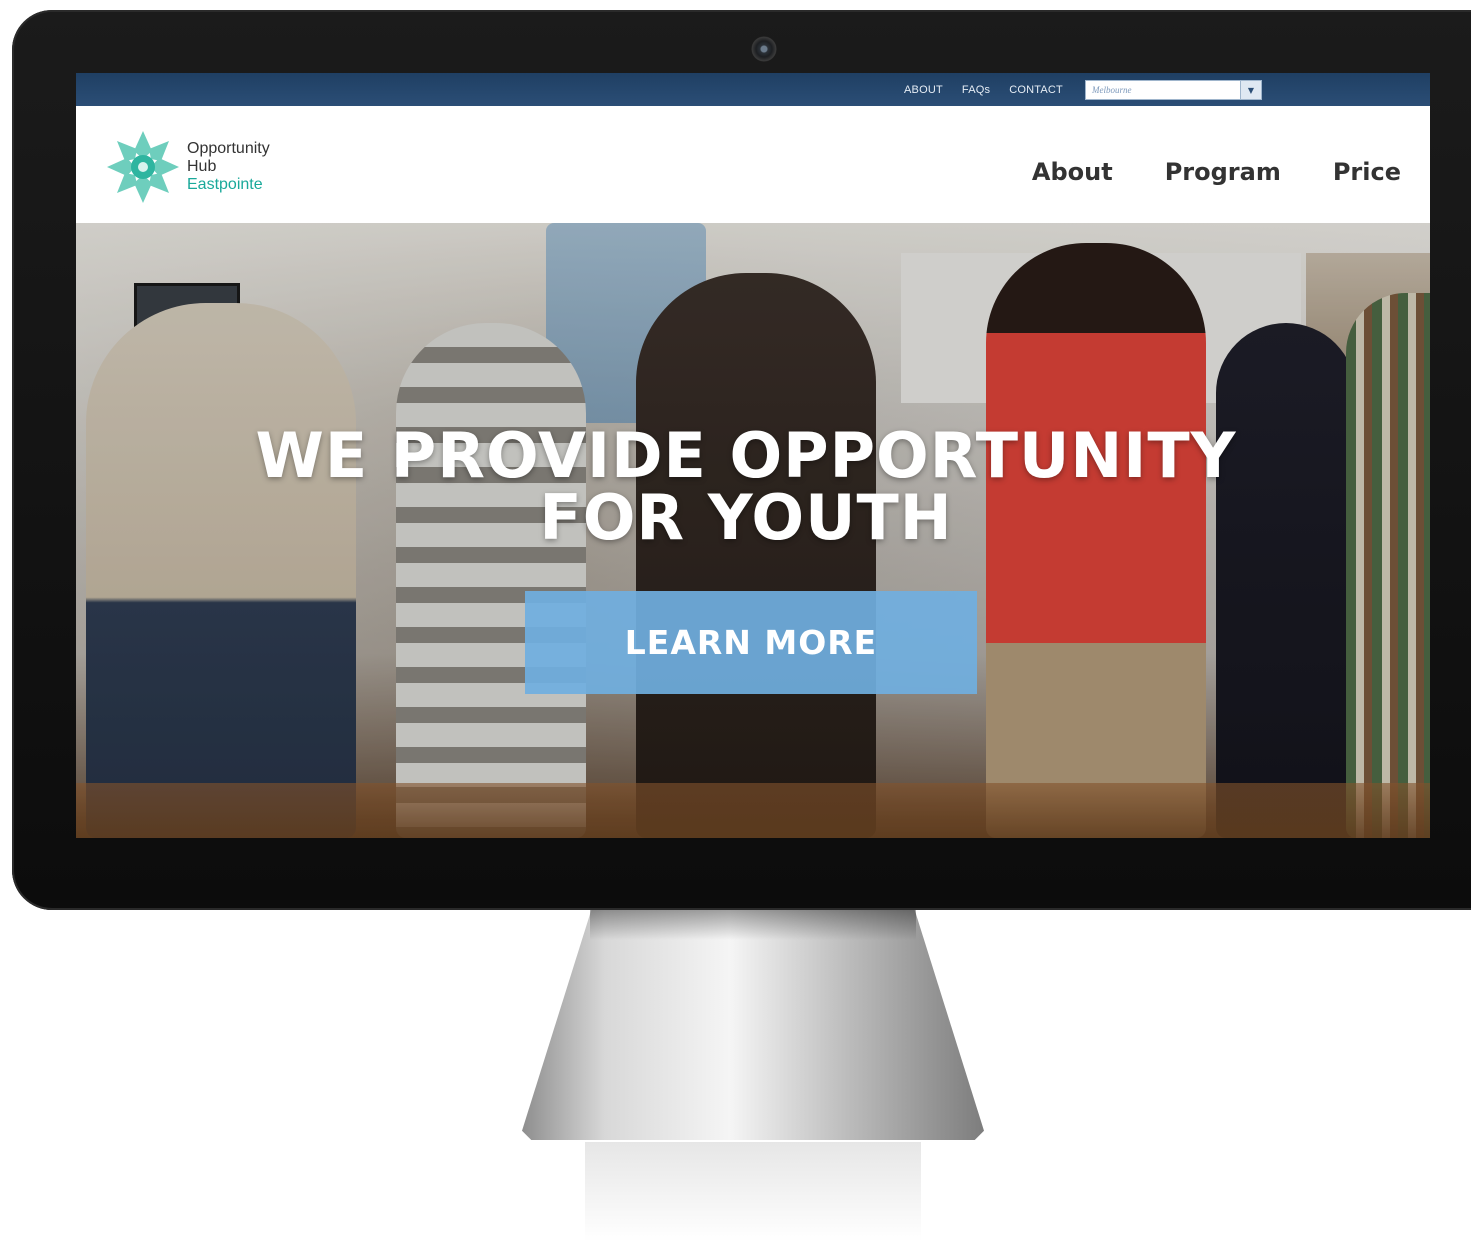  What do you see at coordinates (1036, 90) in the screenshot?
I see `utility-link-contact: CONTACT` at bounding box center [1036, 90].